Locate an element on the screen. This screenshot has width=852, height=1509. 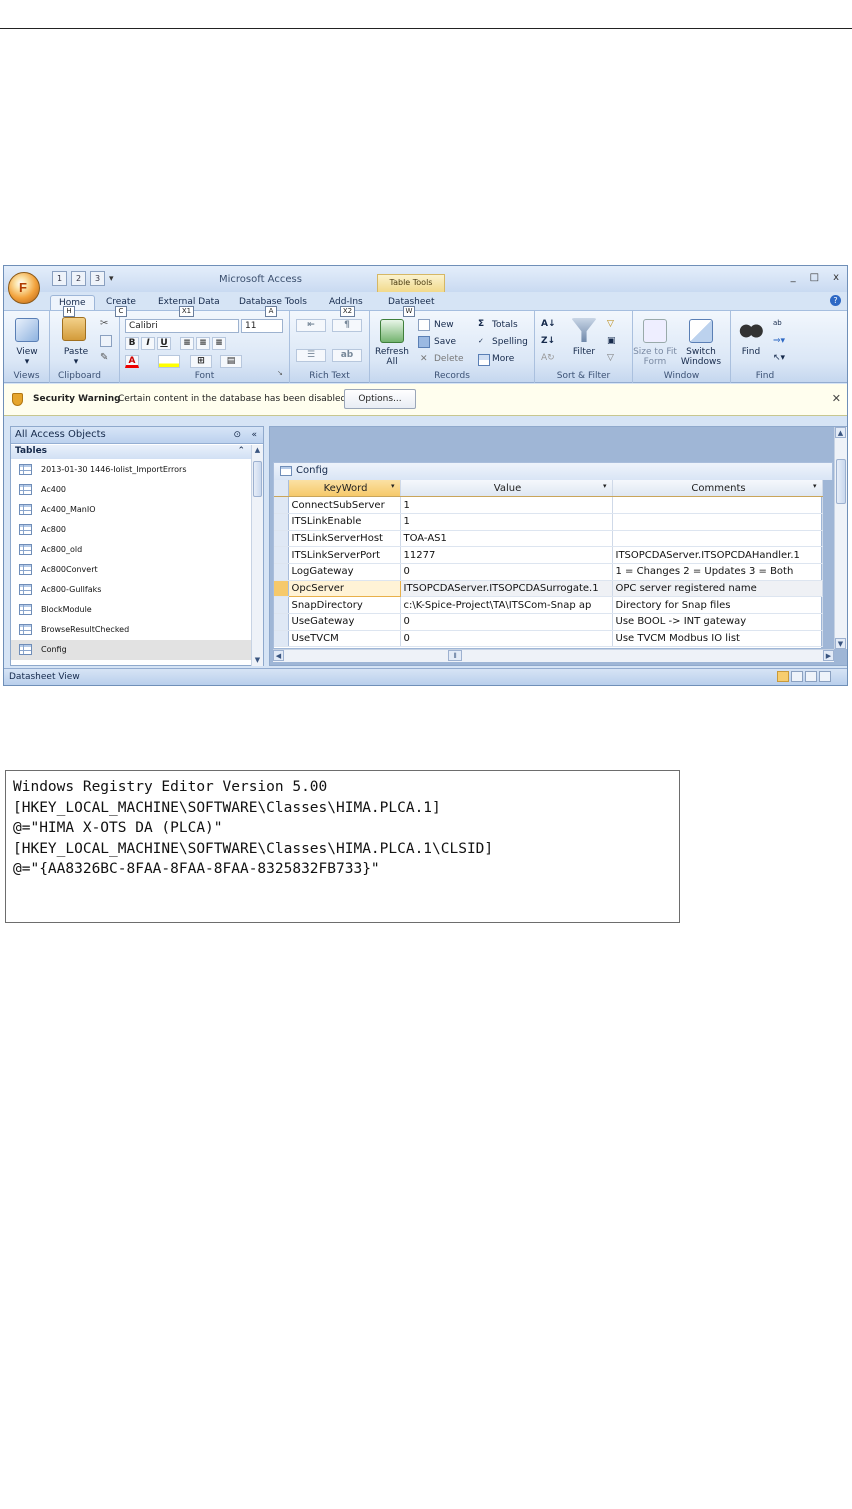
align-center-icon: ≡ is located at coordinates (203, 343).